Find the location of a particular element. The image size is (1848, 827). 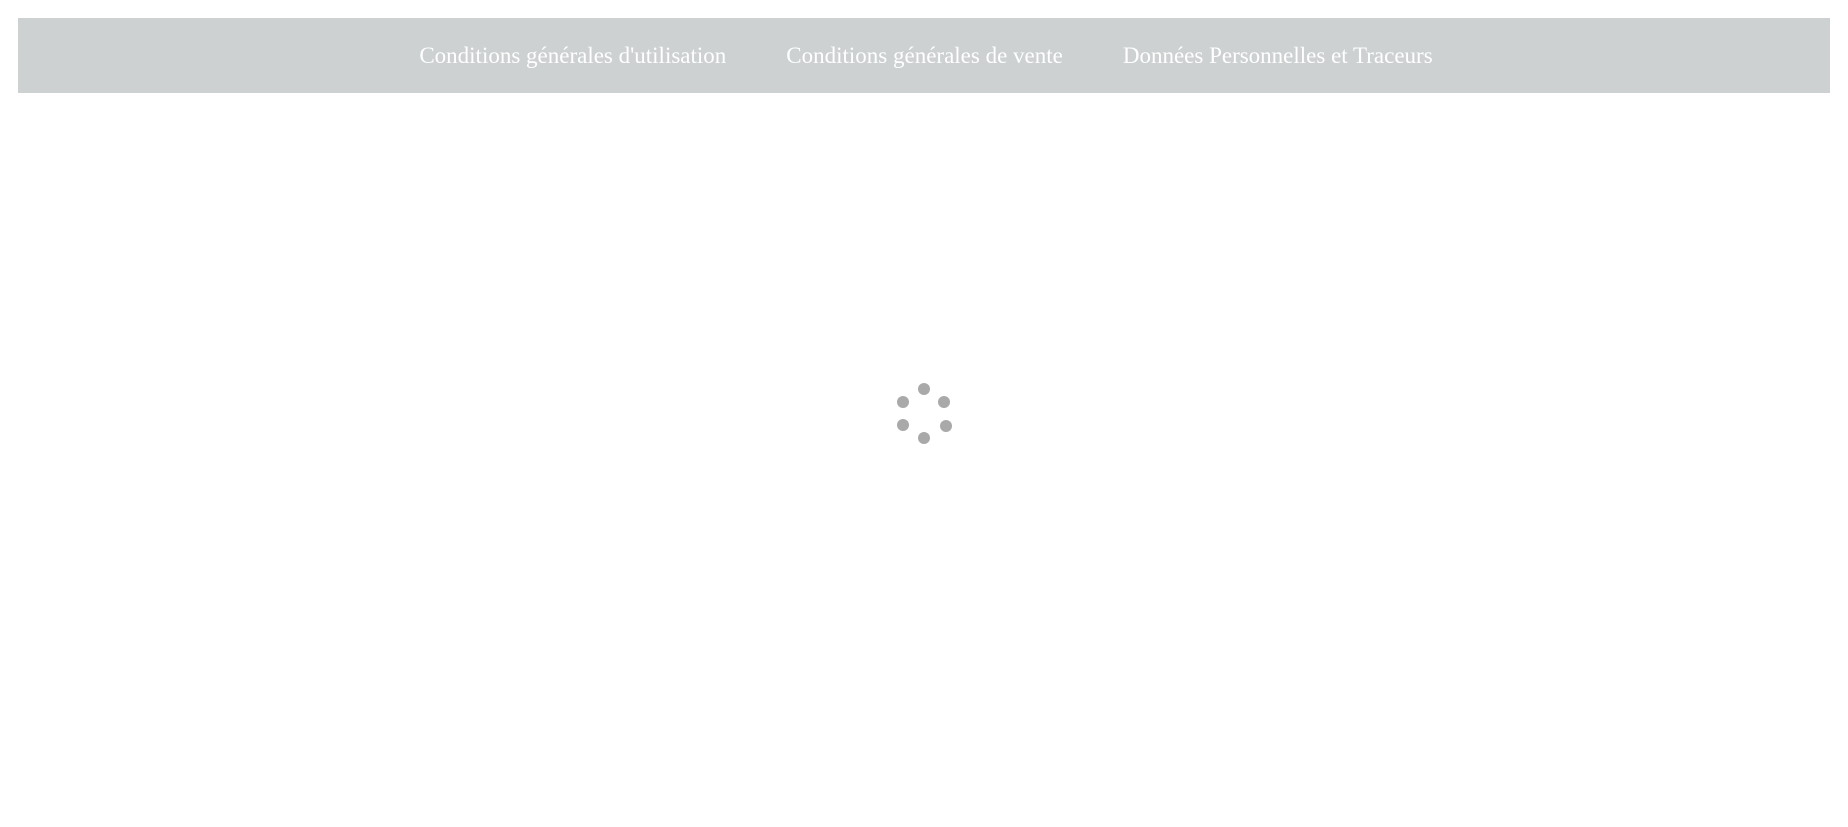

terms-of-use-link: Conditions générales d'utilisation is located at coordinates (572, 55).